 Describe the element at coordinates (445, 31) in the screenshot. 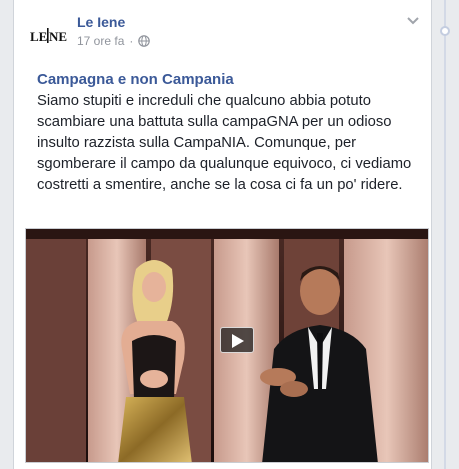

I see `timeline-dot` at that location.